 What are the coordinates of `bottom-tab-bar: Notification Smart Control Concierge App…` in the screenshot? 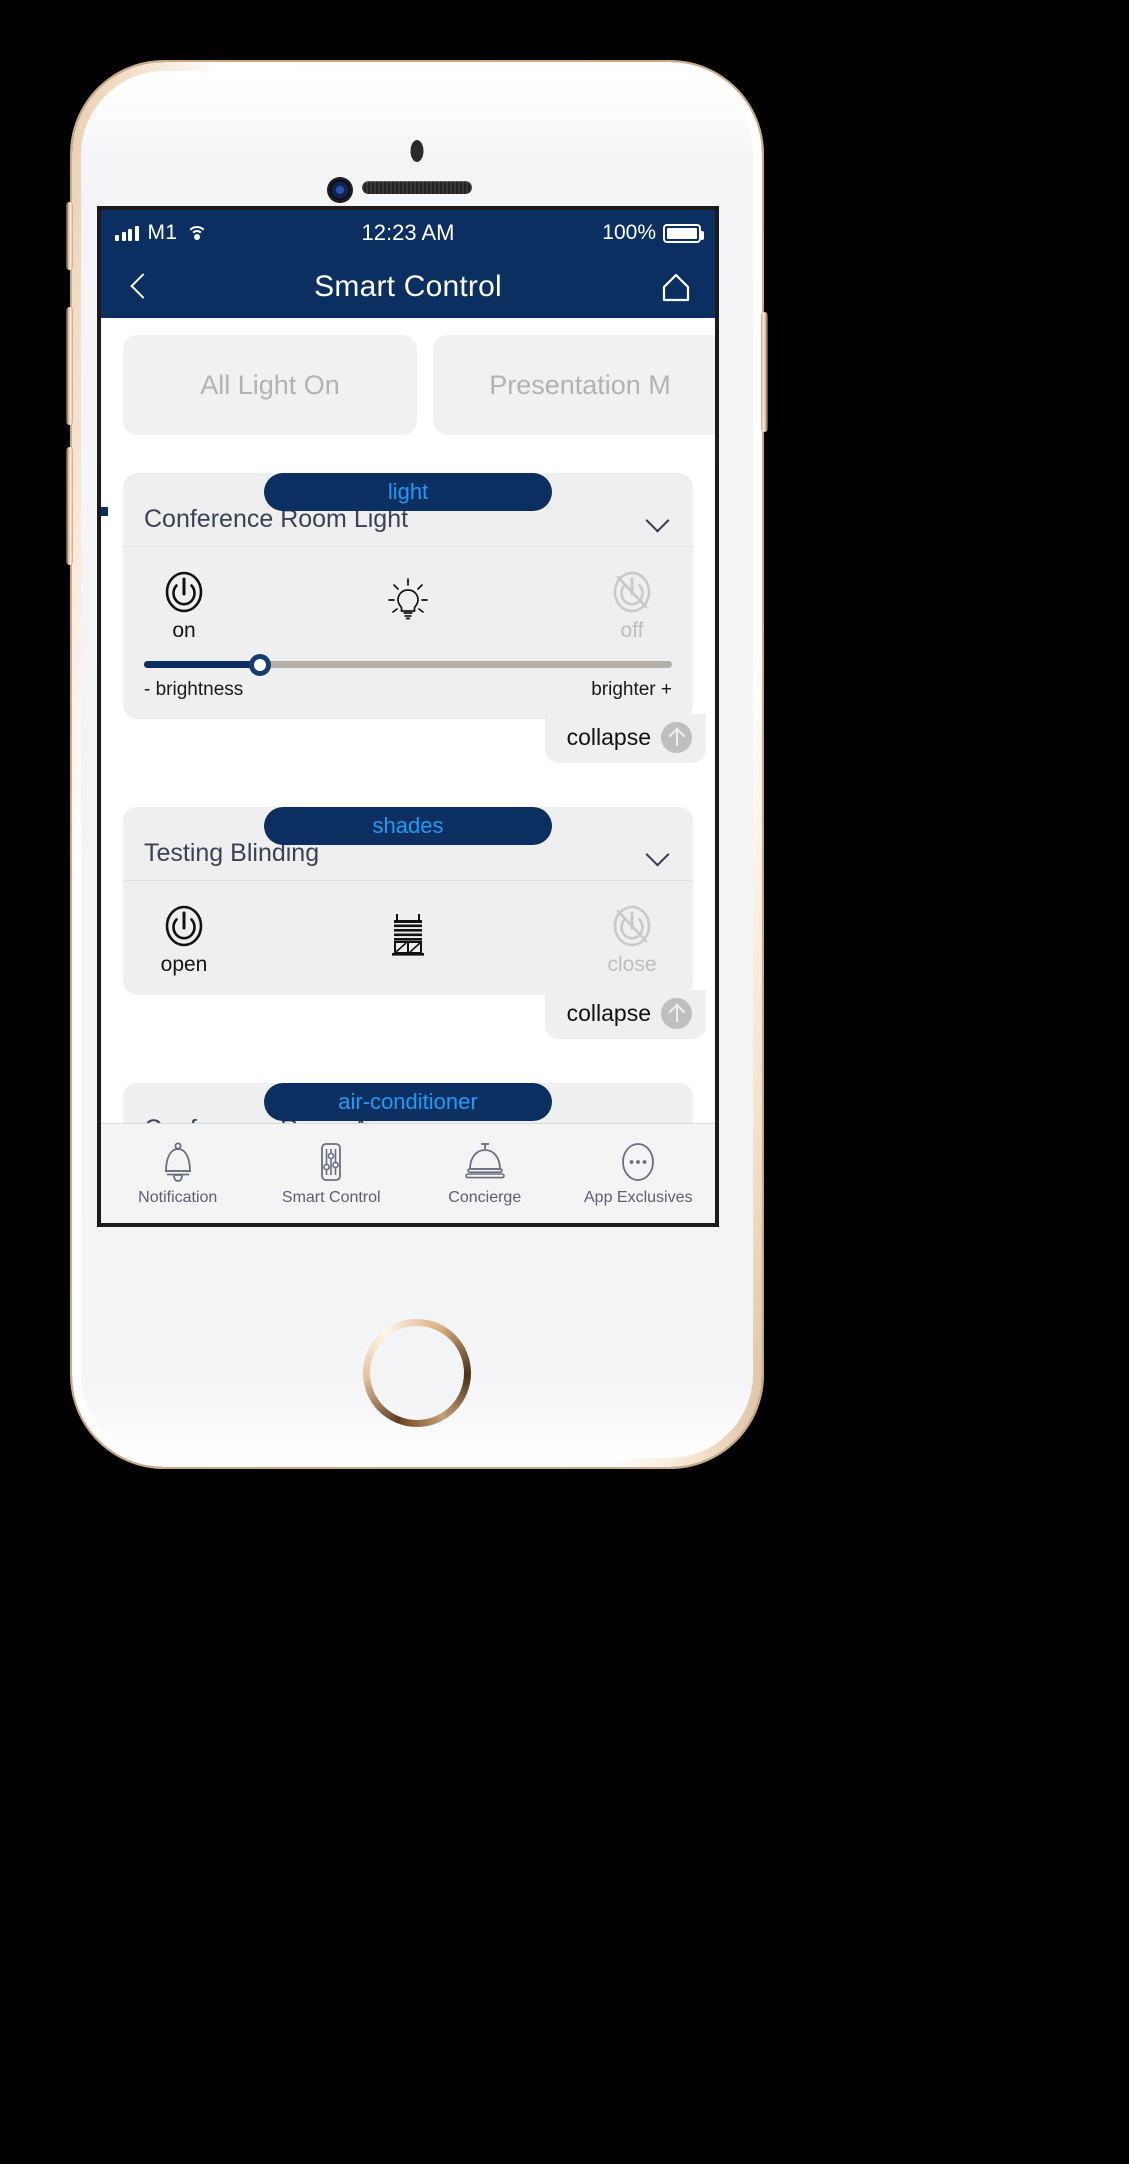 It's located at (408, 1173).